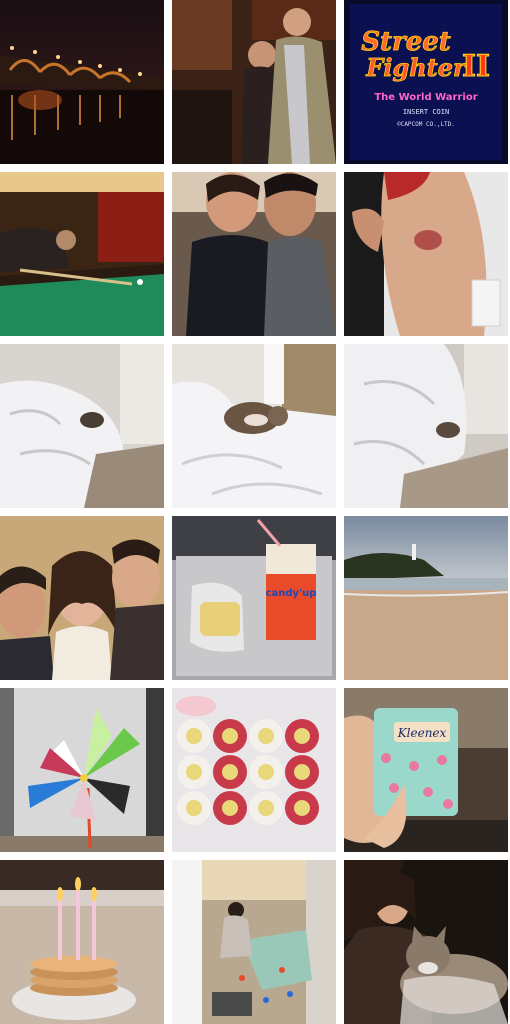 The image size is (510, 1024). I want to click on photo-arcade-players, so click(254, 82).